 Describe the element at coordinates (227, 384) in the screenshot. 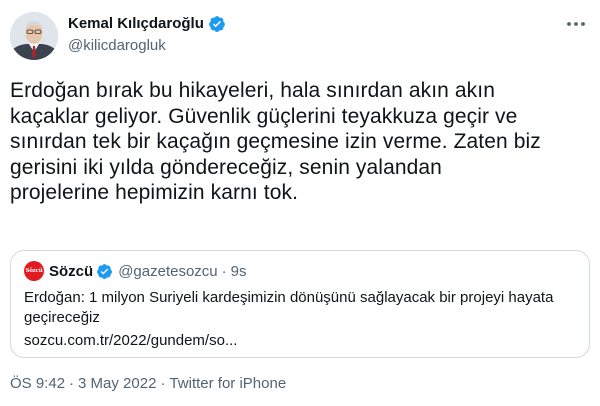

I see `tweet-source: Twitter for iPhone` at that location.